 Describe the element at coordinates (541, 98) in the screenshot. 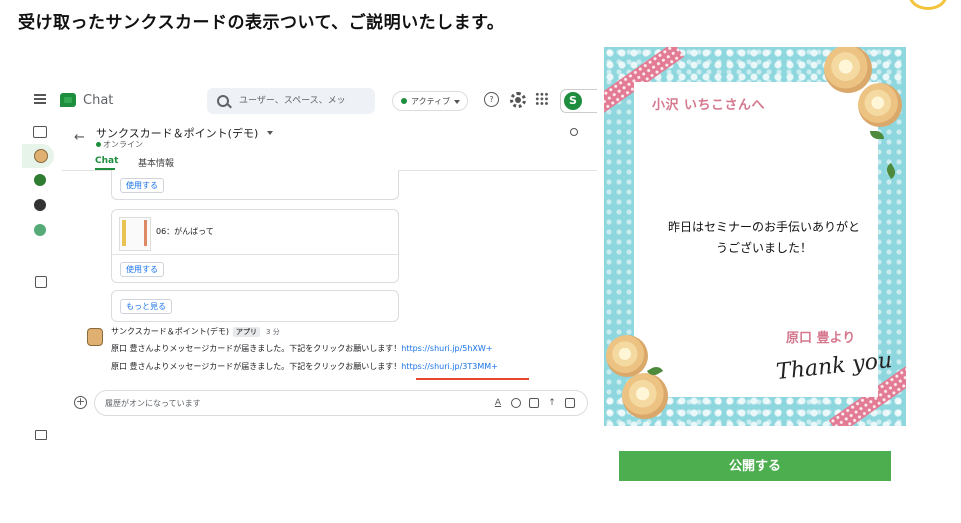

I see `apps-grid-icon` at that location.